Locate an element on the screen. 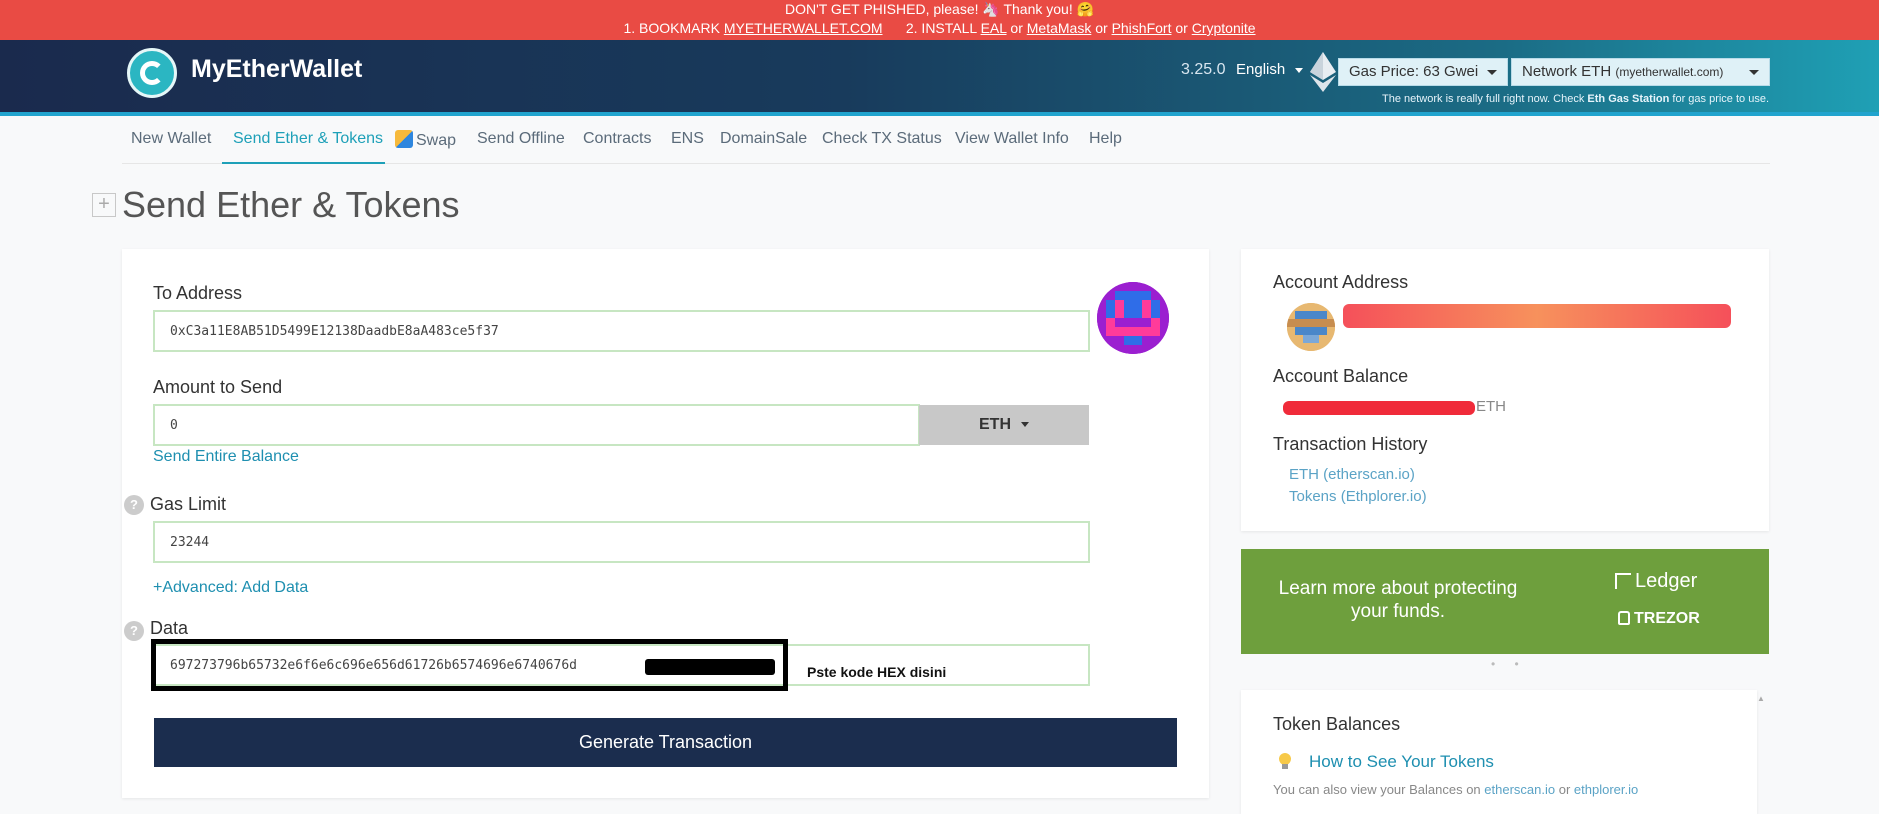 The image size is (1879, 814). swap-icon is located at coordinates (404, 139).